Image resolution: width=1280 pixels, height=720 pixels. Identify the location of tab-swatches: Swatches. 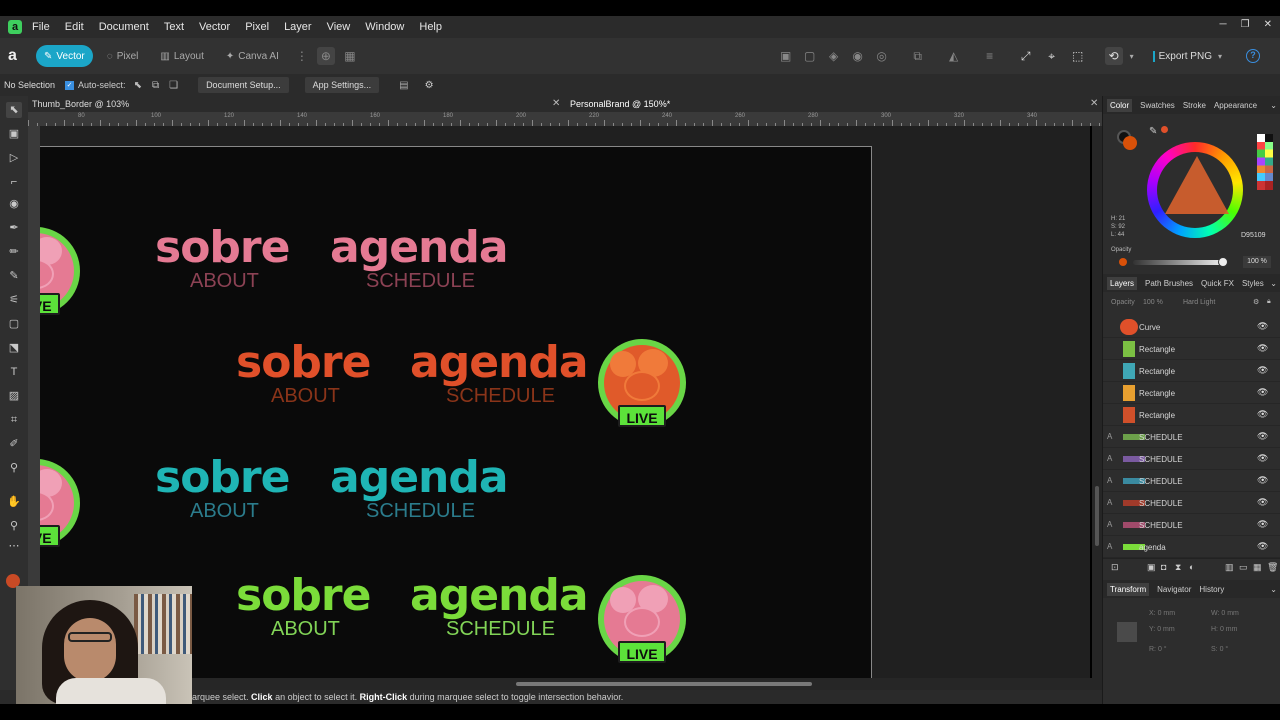
(1157, 105).